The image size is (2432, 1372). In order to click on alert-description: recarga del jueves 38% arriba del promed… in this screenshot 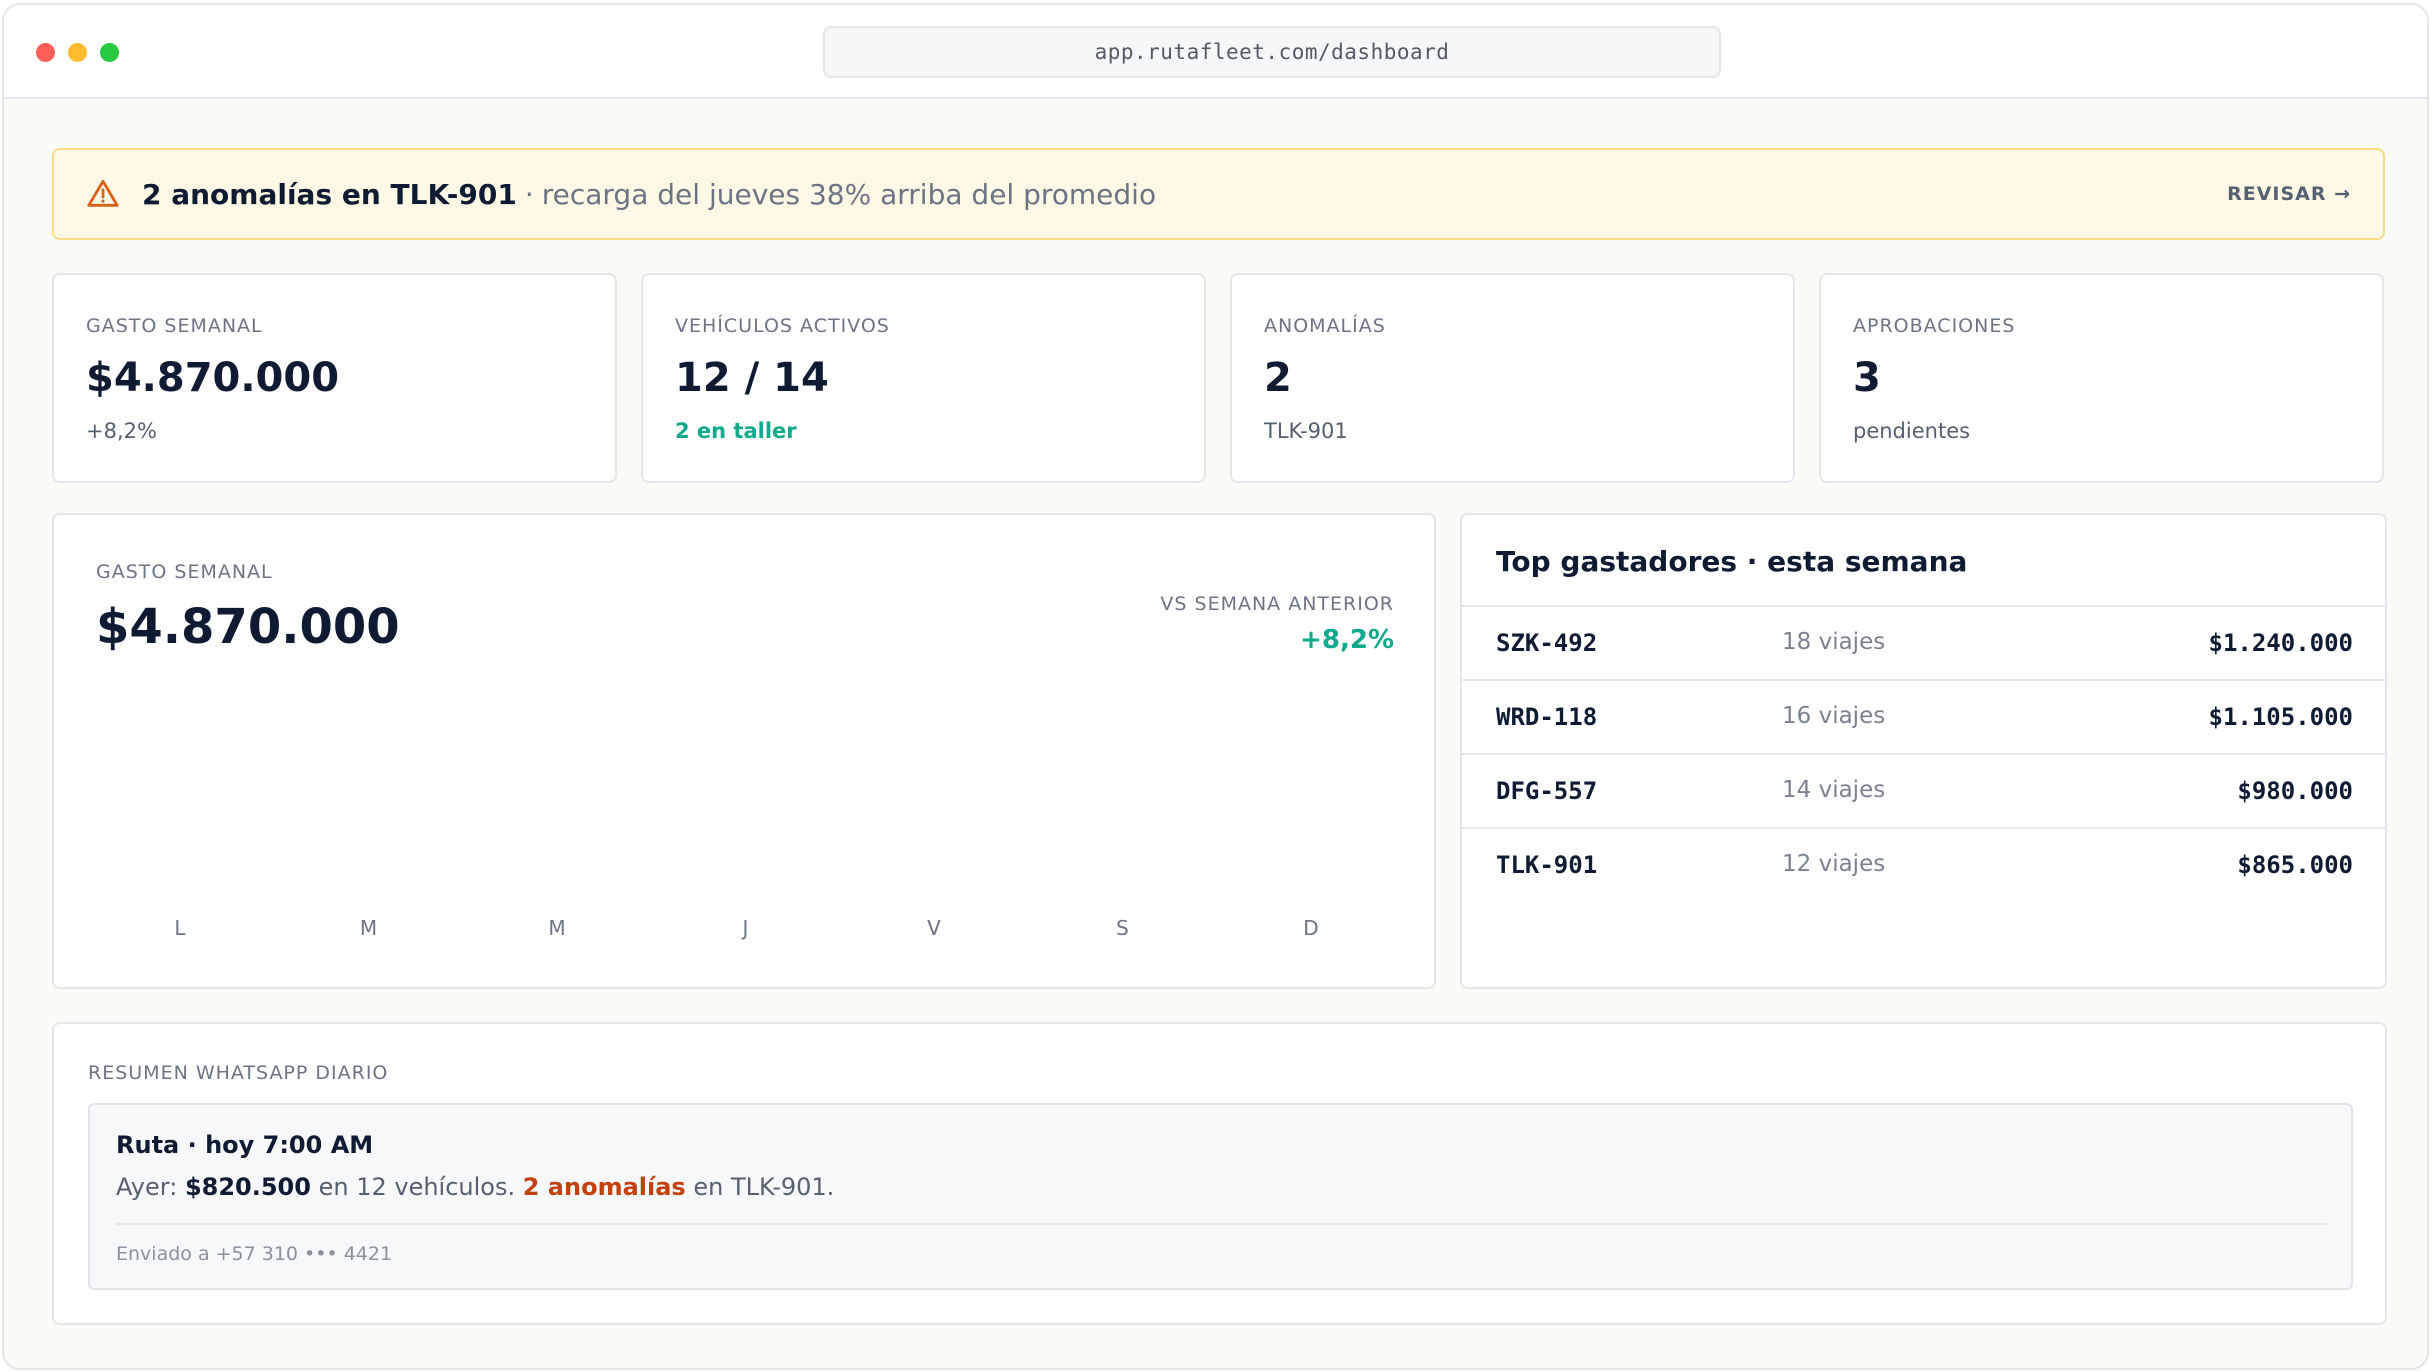, I will do `click(849, 194)`.